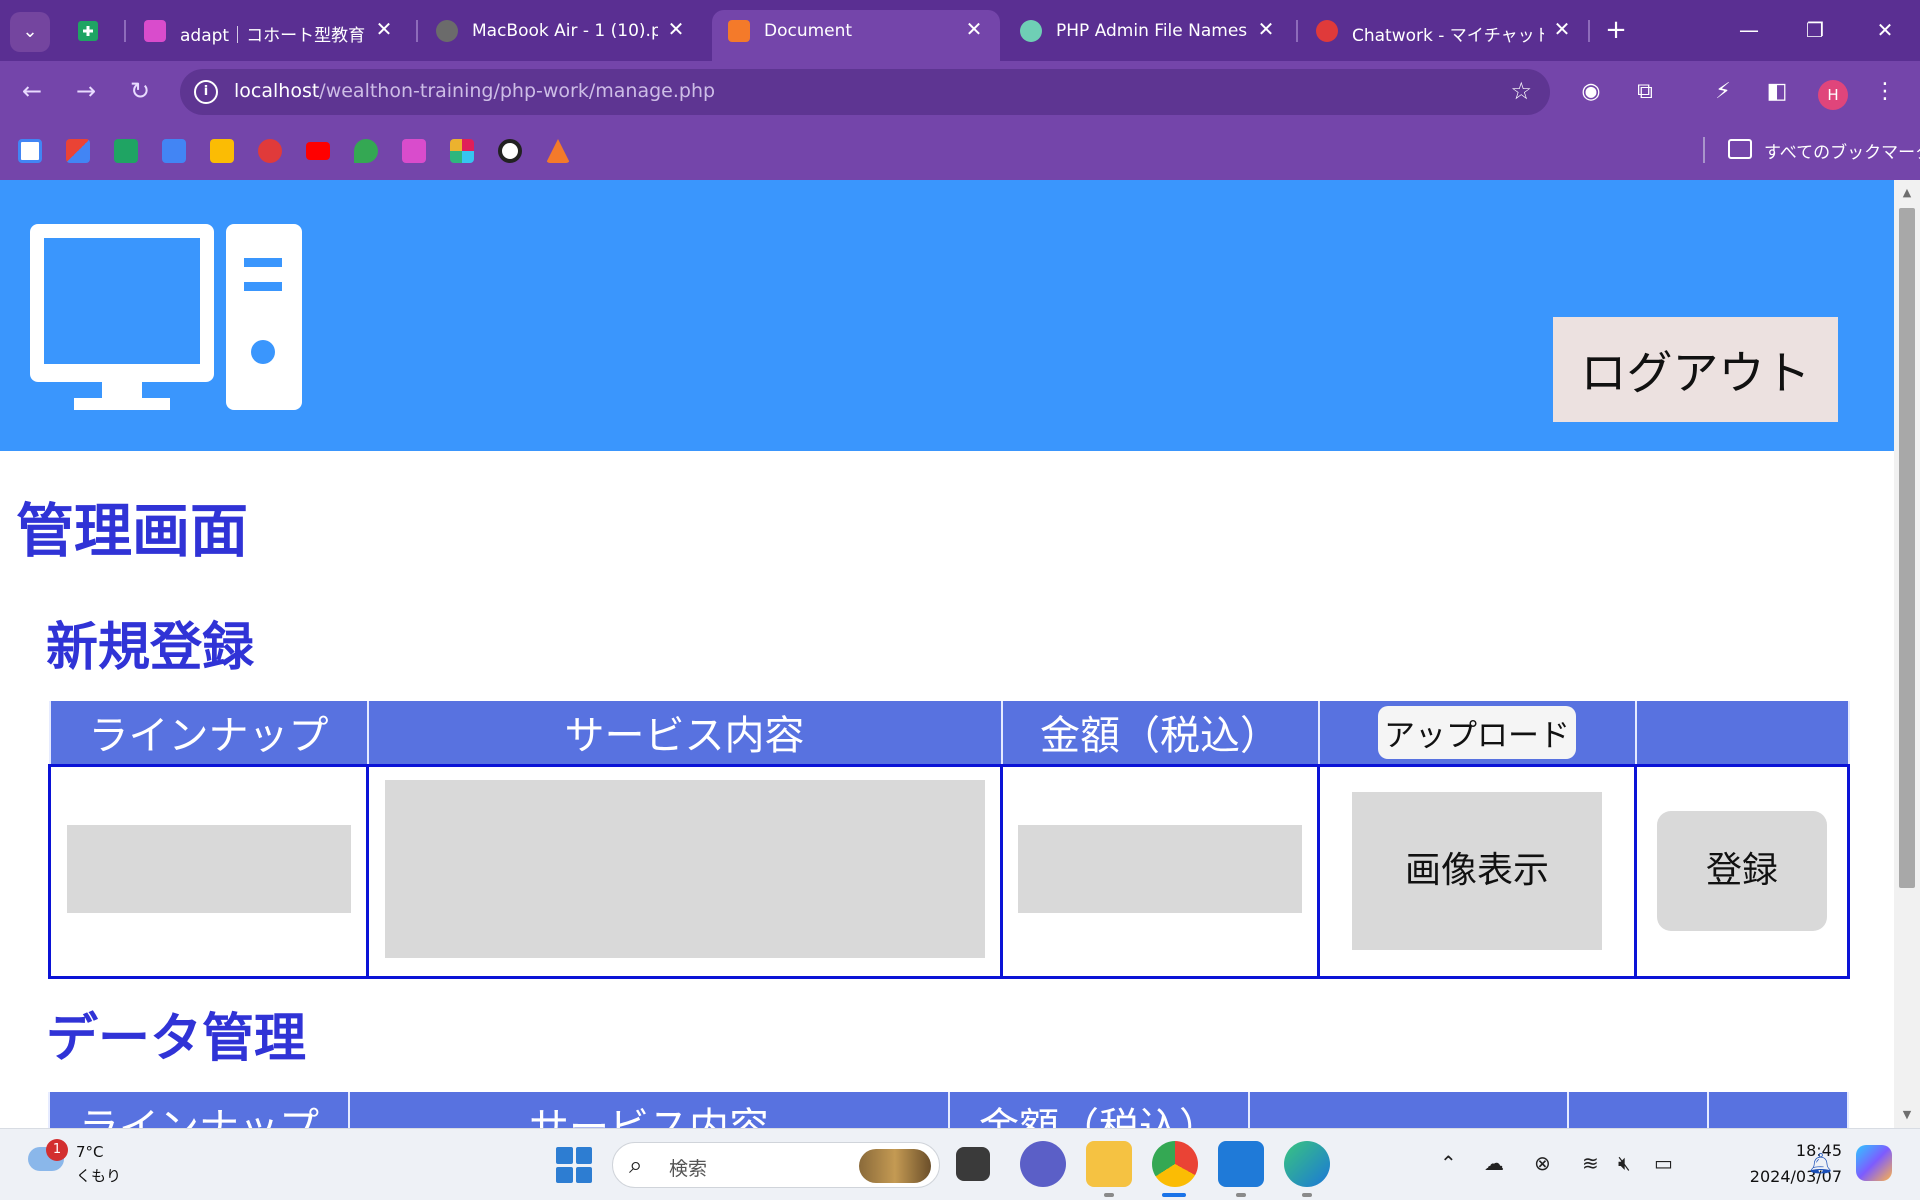 The height and width of the screenshot is (1200, 1920). Describe the element at coordinates (32, 91) in the screenshot. I see `back-button: ←` at that location.